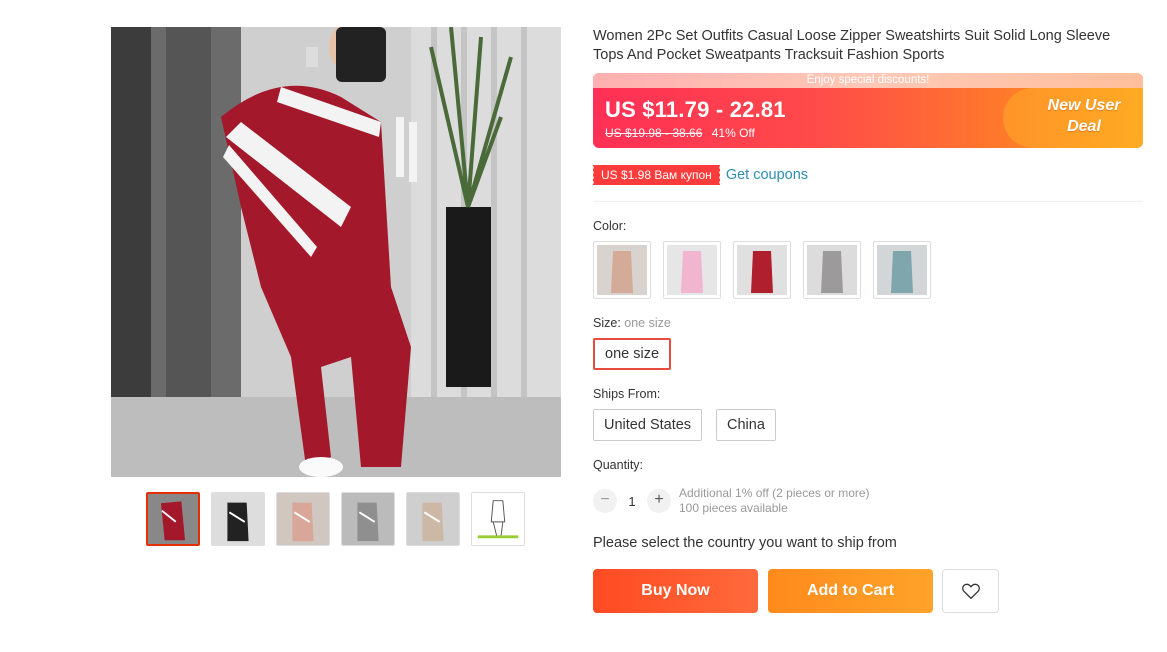 Image resolution: width=1167 pixels, height=652 pixels. Describe the element at coordinates (774, 493) in the screenshot. I see `bulk-discount-note: Additional 1% off (2 pieces or more)` at that location.